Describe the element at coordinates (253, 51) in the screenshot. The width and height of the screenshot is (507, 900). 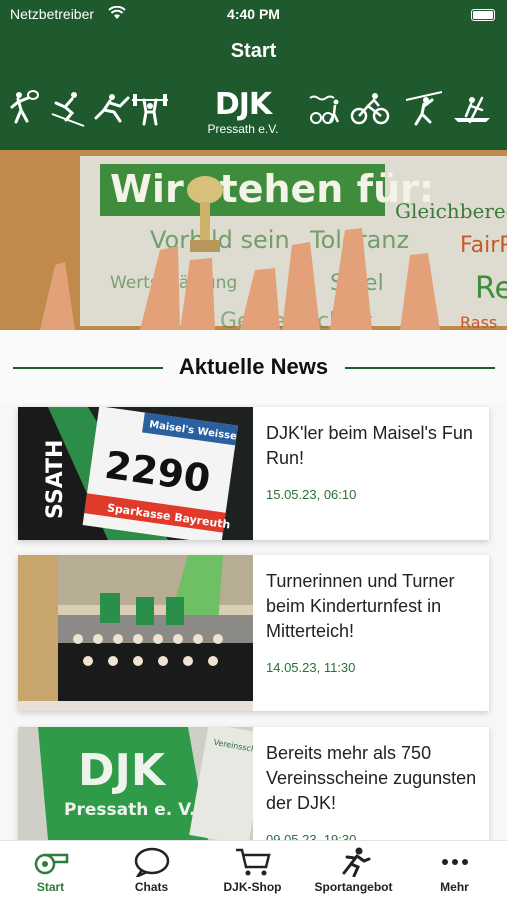
I see `page-title: Start` at that location.